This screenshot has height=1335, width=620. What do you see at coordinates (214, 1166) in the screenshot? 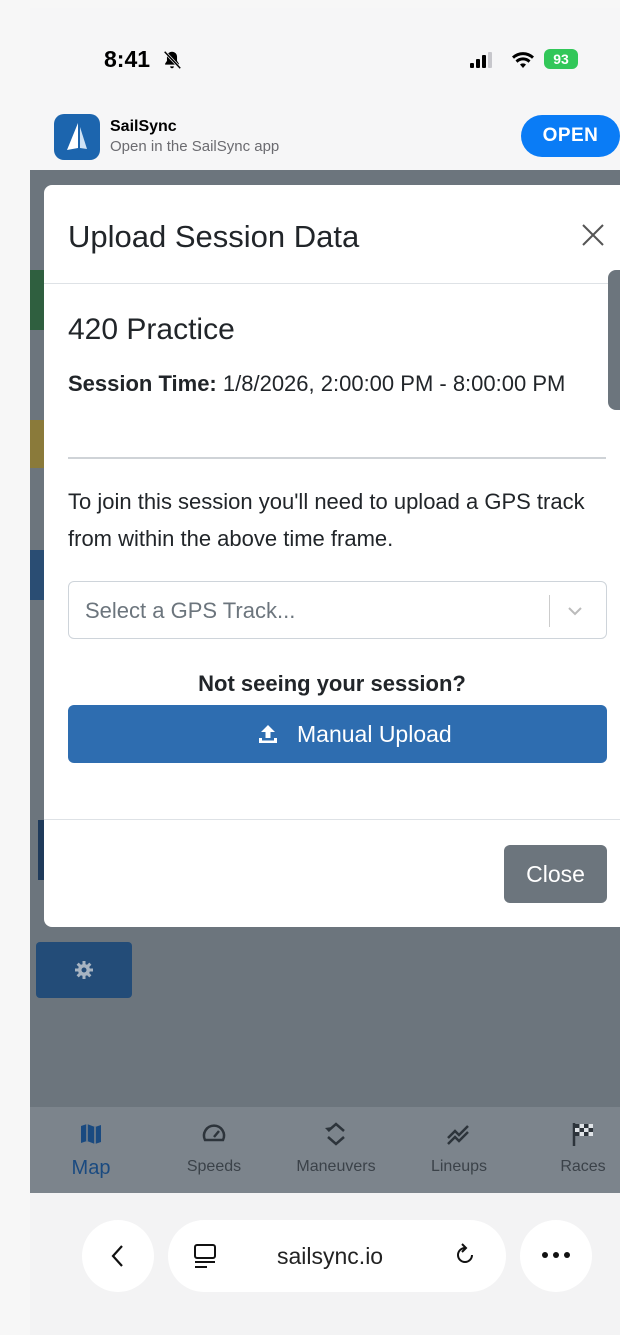
I see `tab-label-speeds: Speeds` at bounding box center [214, 1166].